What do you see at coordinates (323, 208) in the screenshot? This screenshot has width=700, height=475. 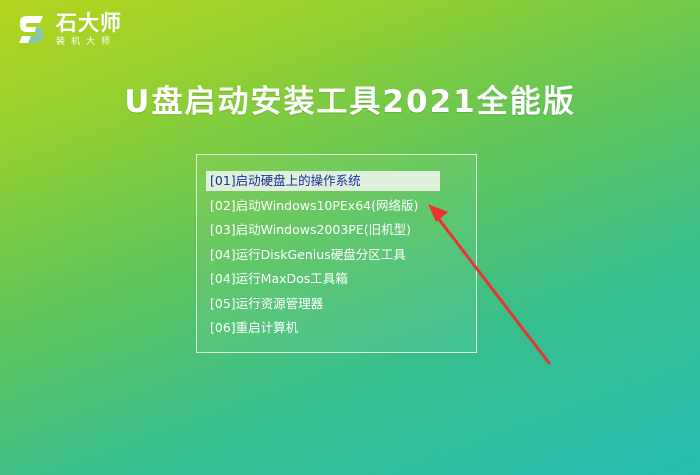 I see `menu-item-win10pe: [02]启动Windows10PEx64(网络版)` at bounding box center [323, 208].